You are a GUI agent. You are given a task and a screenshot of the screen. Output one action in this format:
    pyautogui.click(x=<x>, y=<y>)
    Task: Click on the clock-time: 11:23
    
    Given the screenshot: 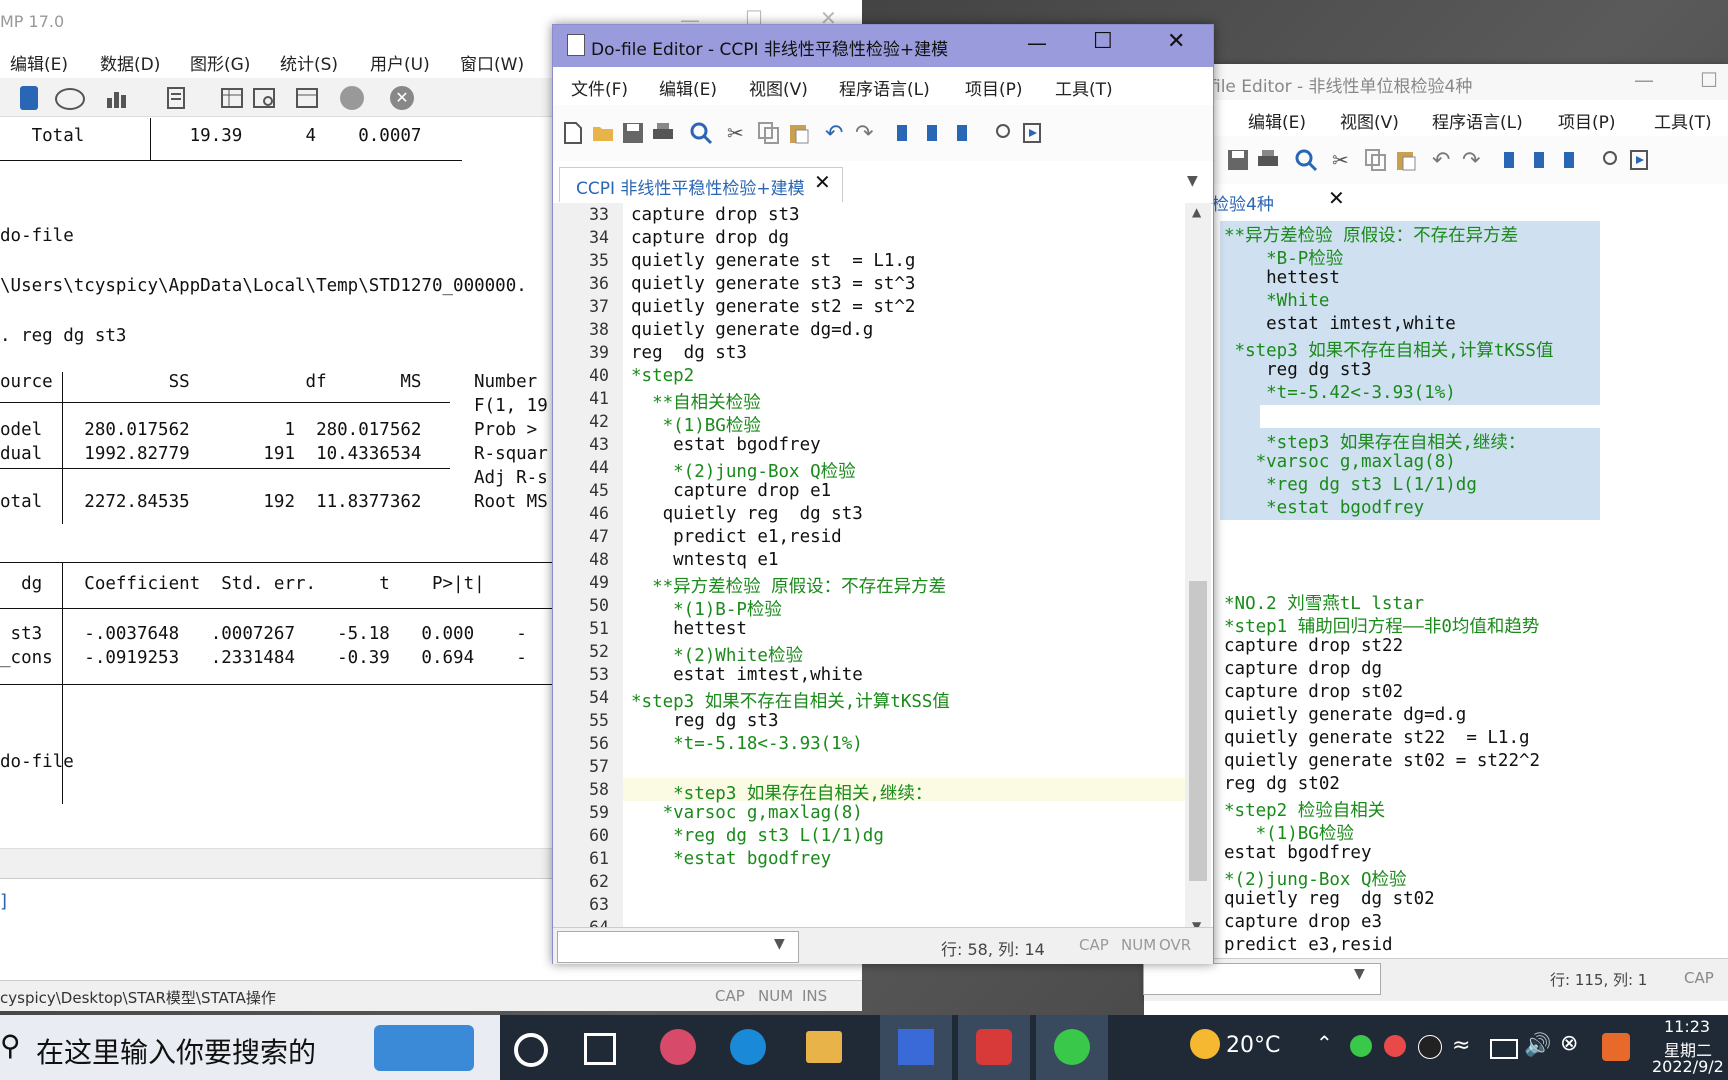 What is the action you would take?
    pyautogui.click(x=1687, y=1026)
    